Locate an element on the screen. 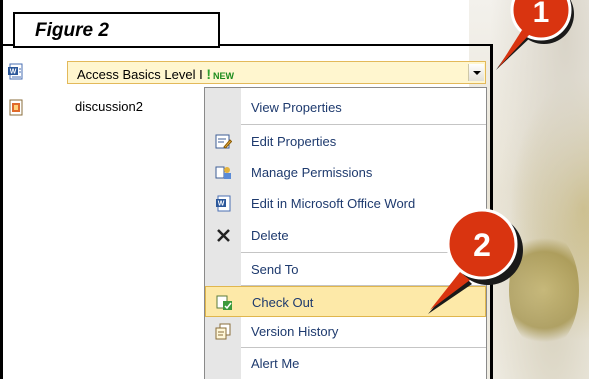 The height and width of the screenshot is (379, 589). version-history-icon is located at coordinates (223, 331).